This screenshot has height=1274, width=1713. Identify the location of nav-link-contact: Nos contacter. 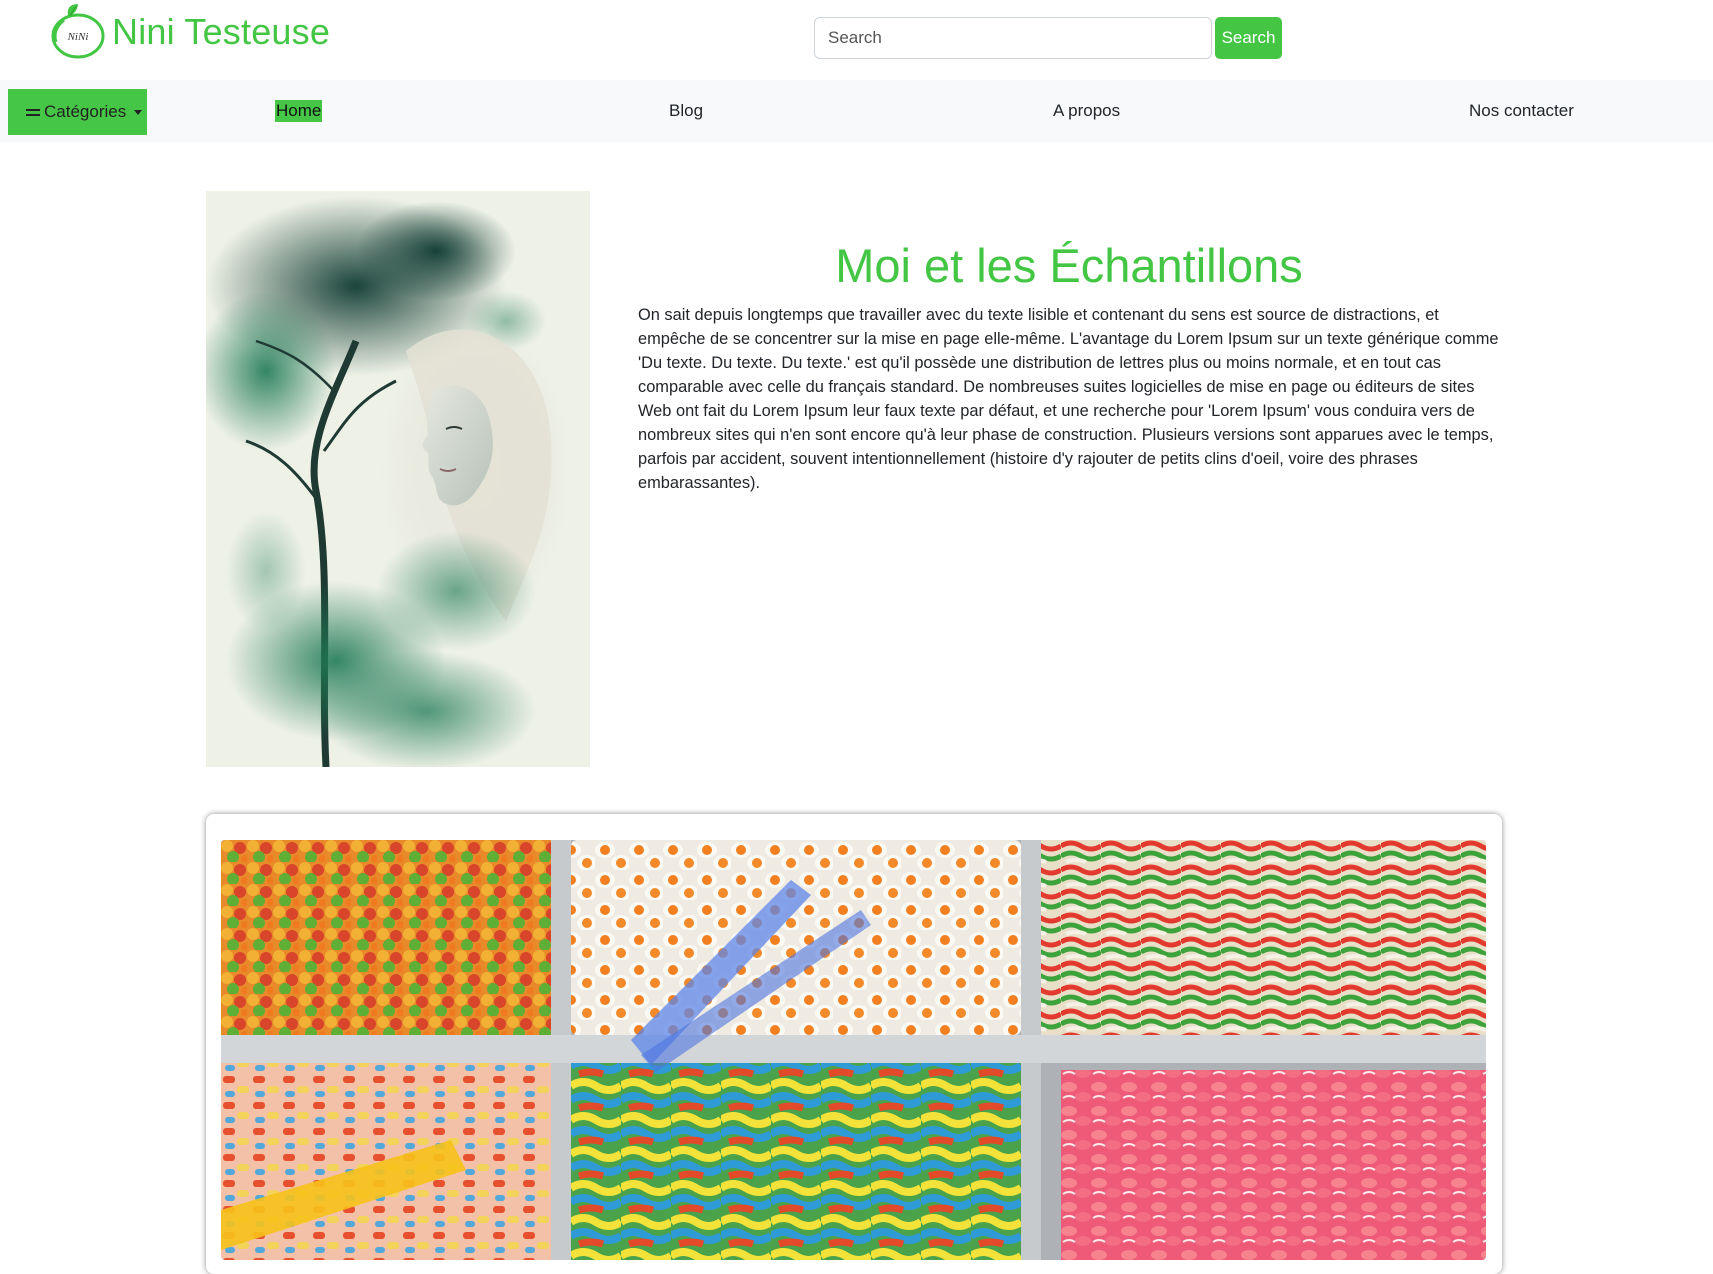
(1521, 111).